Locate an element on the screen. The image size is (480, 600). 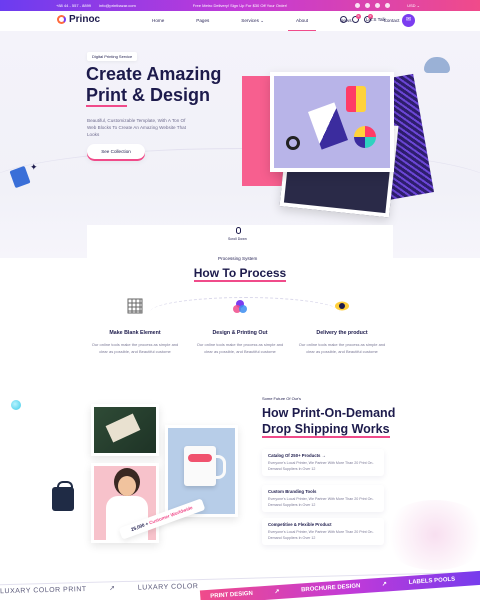
feature-title: Custom Branding Tools is located at coordinates (292, 491).